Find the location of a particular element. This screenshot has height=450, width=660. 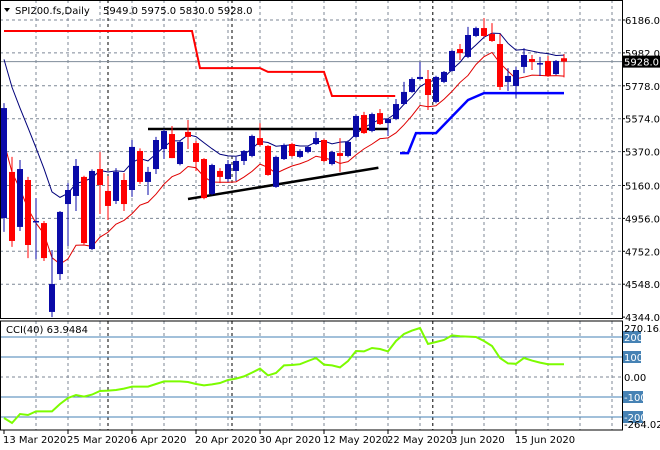

price-tick-label: 5370.0 is located at coordinates (642, 153).